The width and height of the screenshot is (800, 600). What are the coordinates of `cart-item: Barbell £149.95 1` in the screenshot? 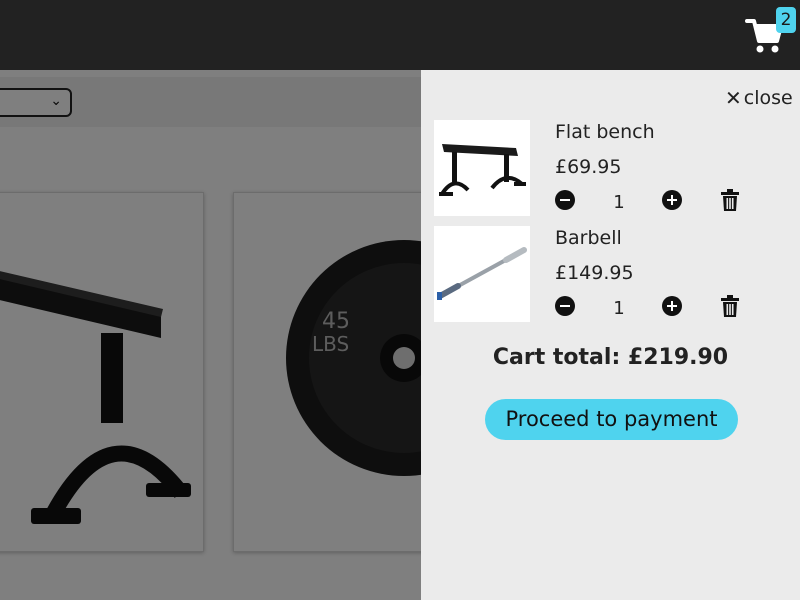 It's located at (612, 274).